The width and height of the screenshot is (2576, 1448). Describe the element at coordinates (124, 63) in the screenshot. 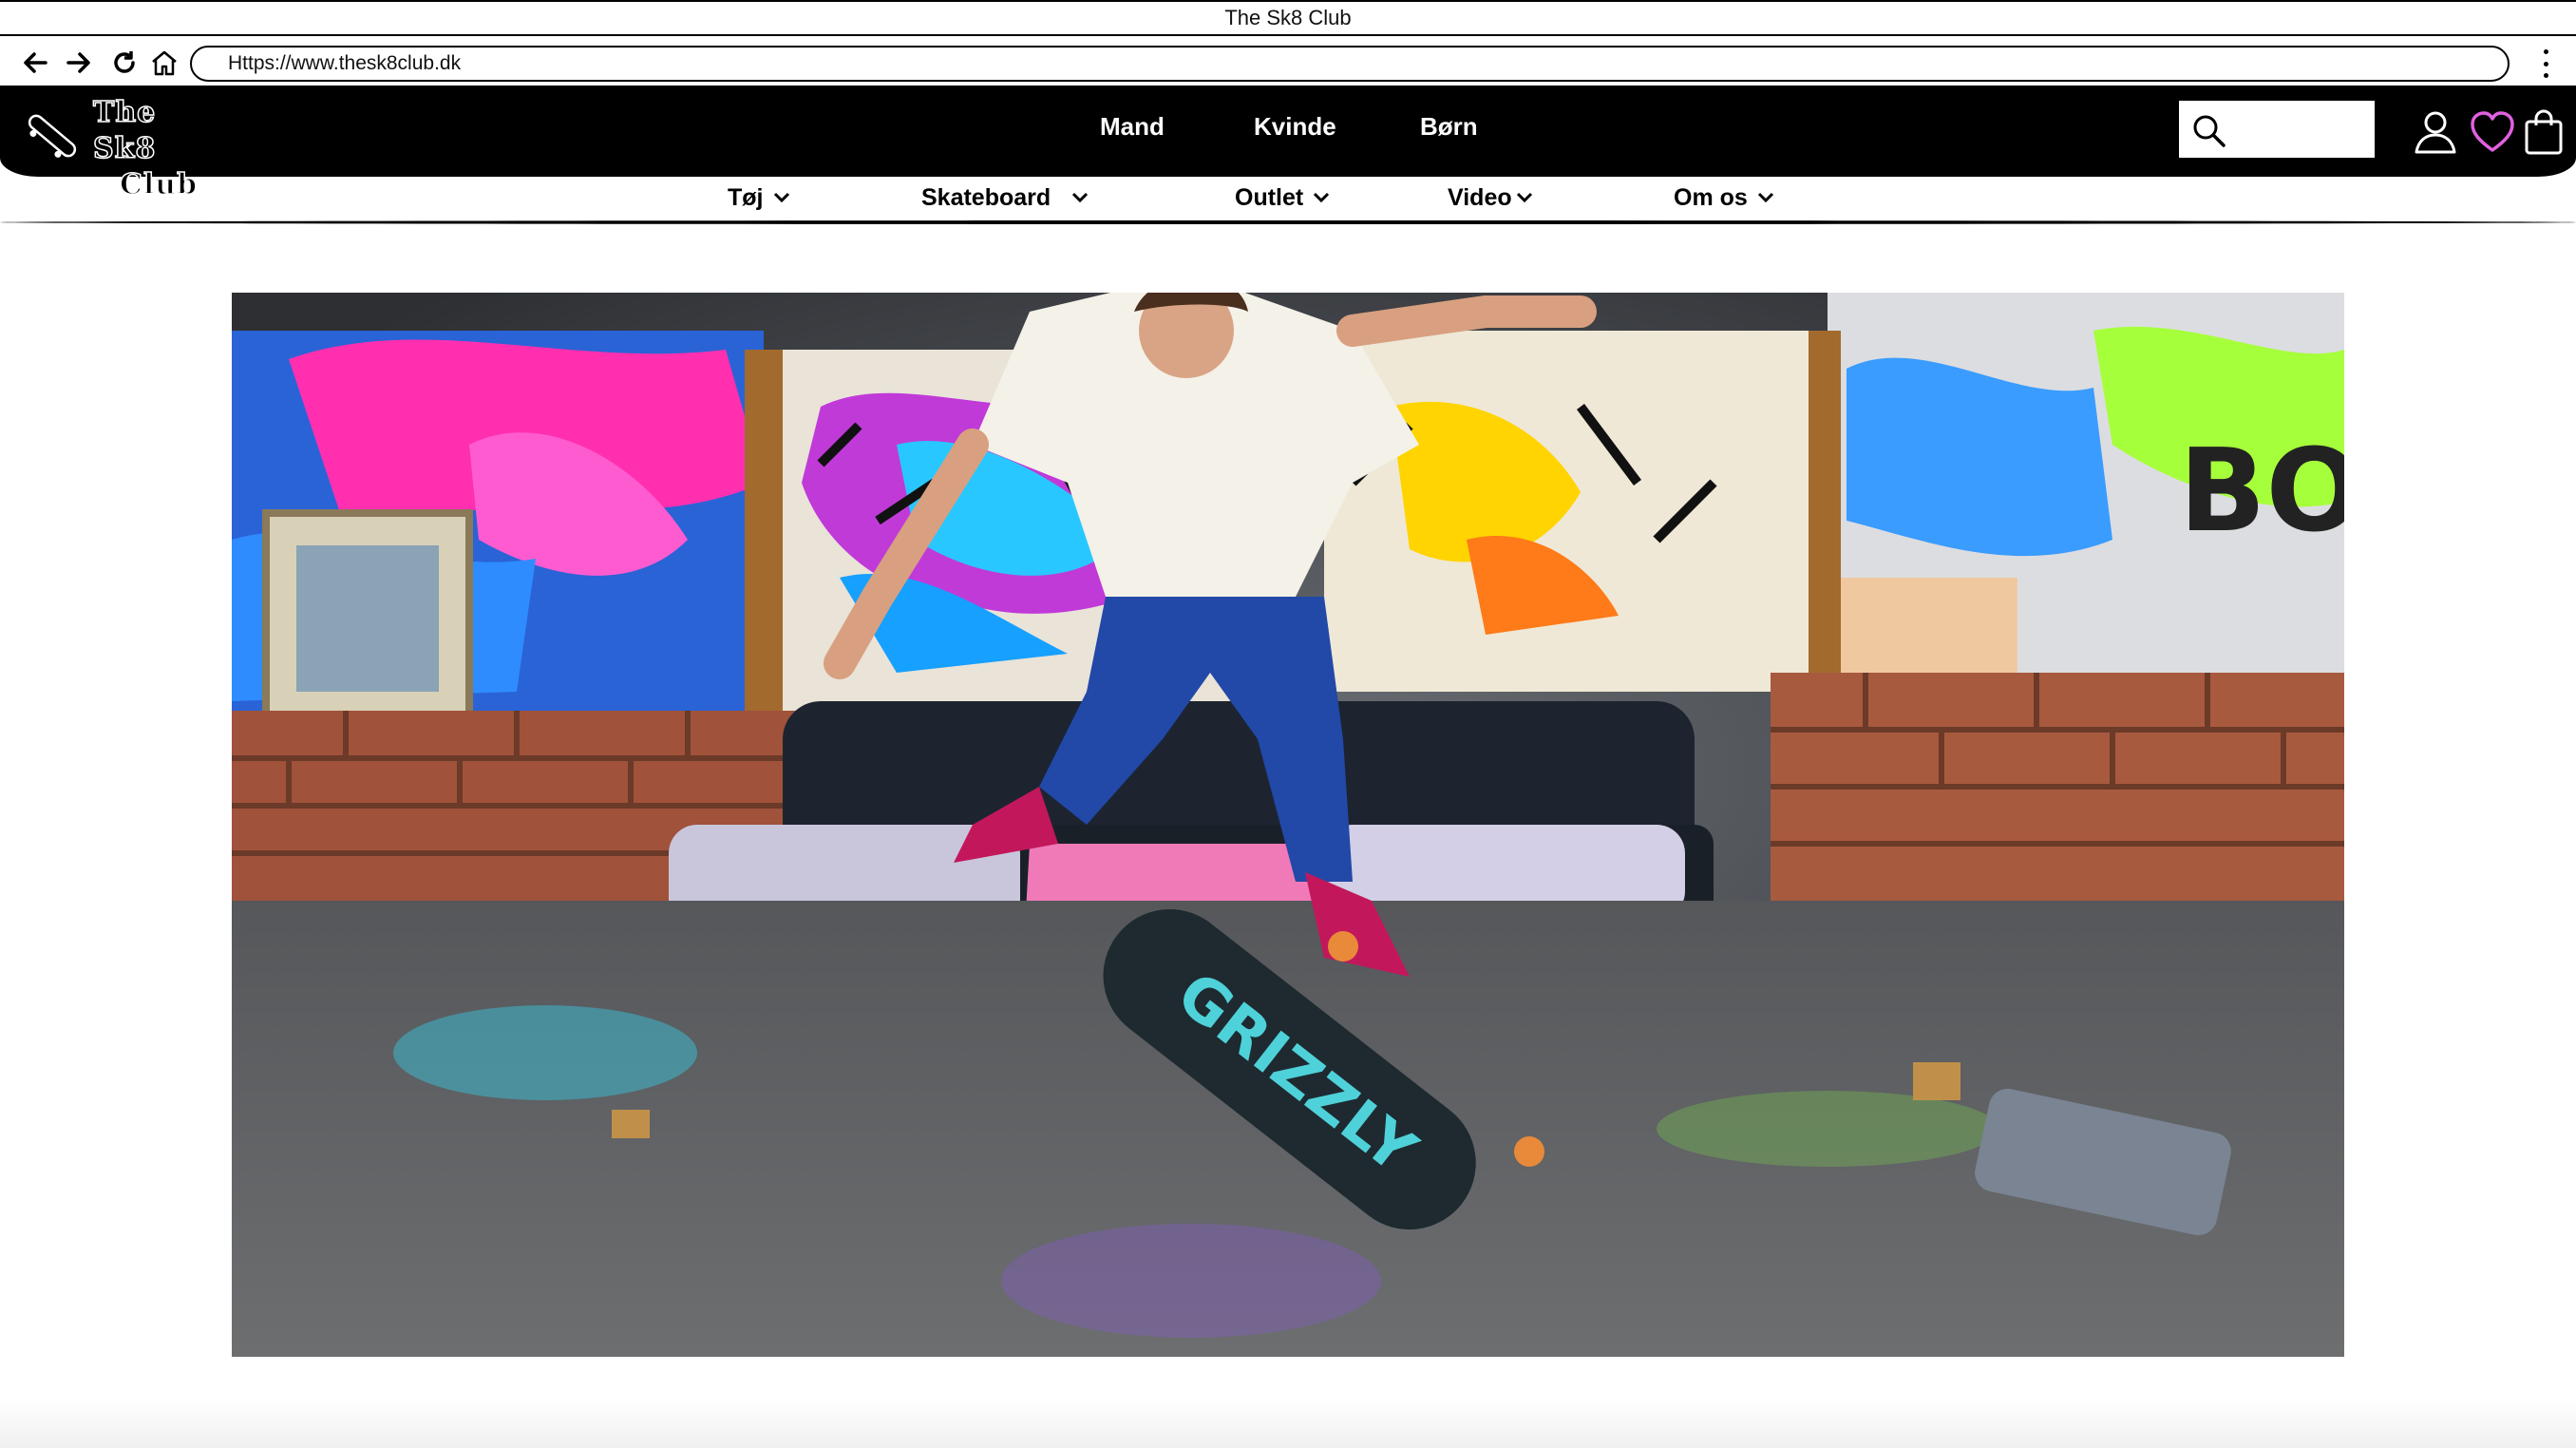

I see `reload-icon` at that location.